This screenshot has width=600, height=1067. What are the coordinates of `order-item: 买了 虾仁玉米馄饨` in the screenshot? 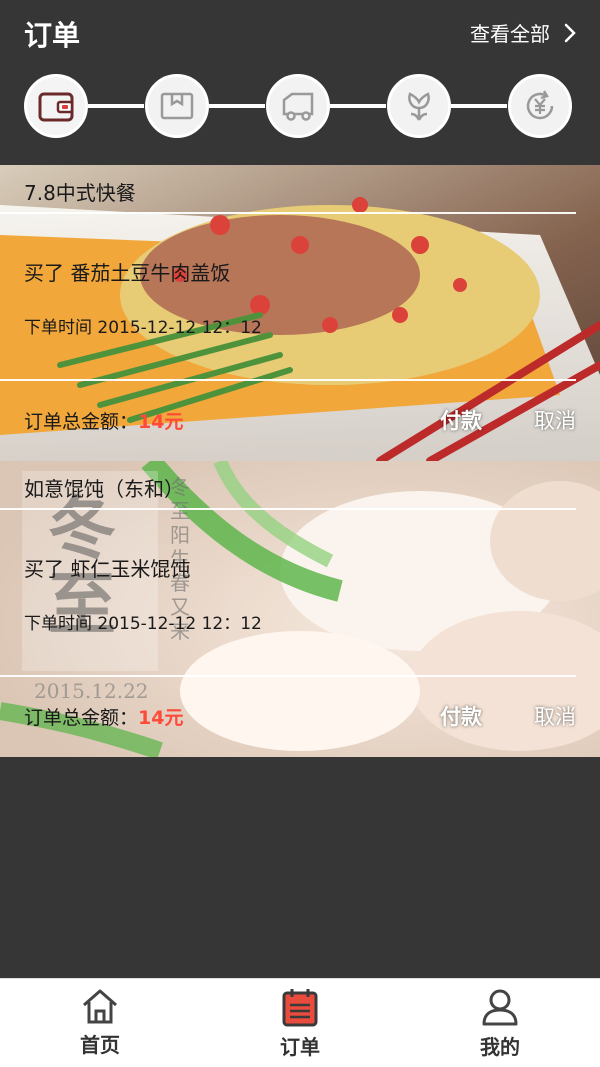 It's located at (107, 569).